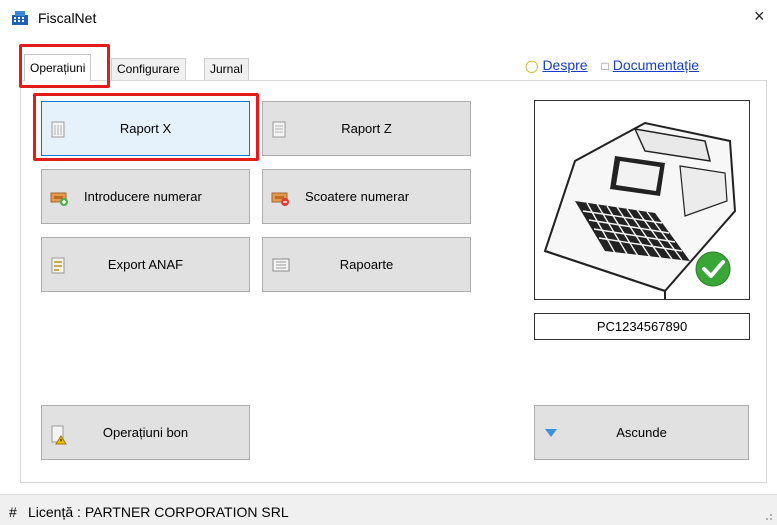 The width and height of the screenshot is (777, 525). Describe the element at coordinates (605, 66) in the screenshot. I see `document-icon: □` at that location.